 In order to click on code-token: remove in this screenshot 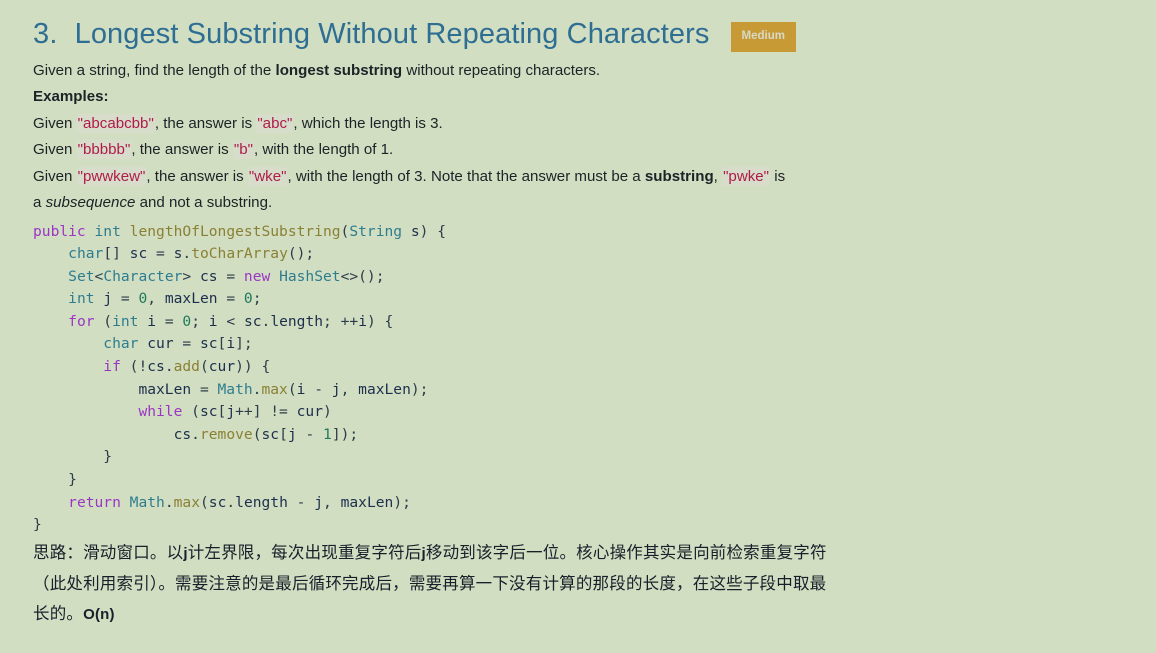, I will do `click(226, 434)`.